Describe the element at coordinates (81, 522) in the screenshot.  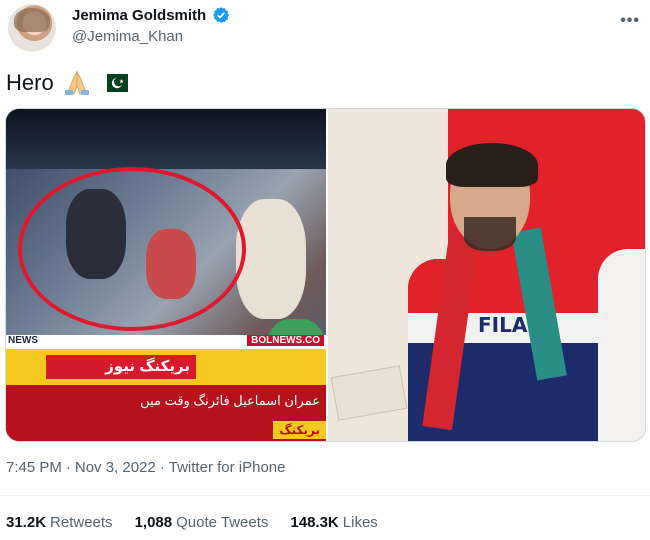
I see `retweets-label: Retweets` at that location.